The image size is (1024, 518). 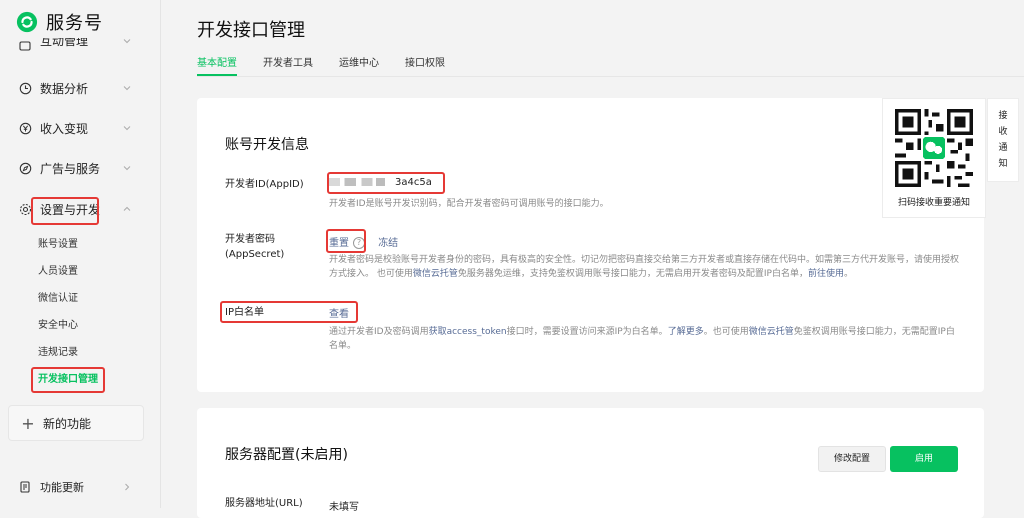 I want to click on sidebar-item-interaction: 互动管理, so click(x=80, y=47).